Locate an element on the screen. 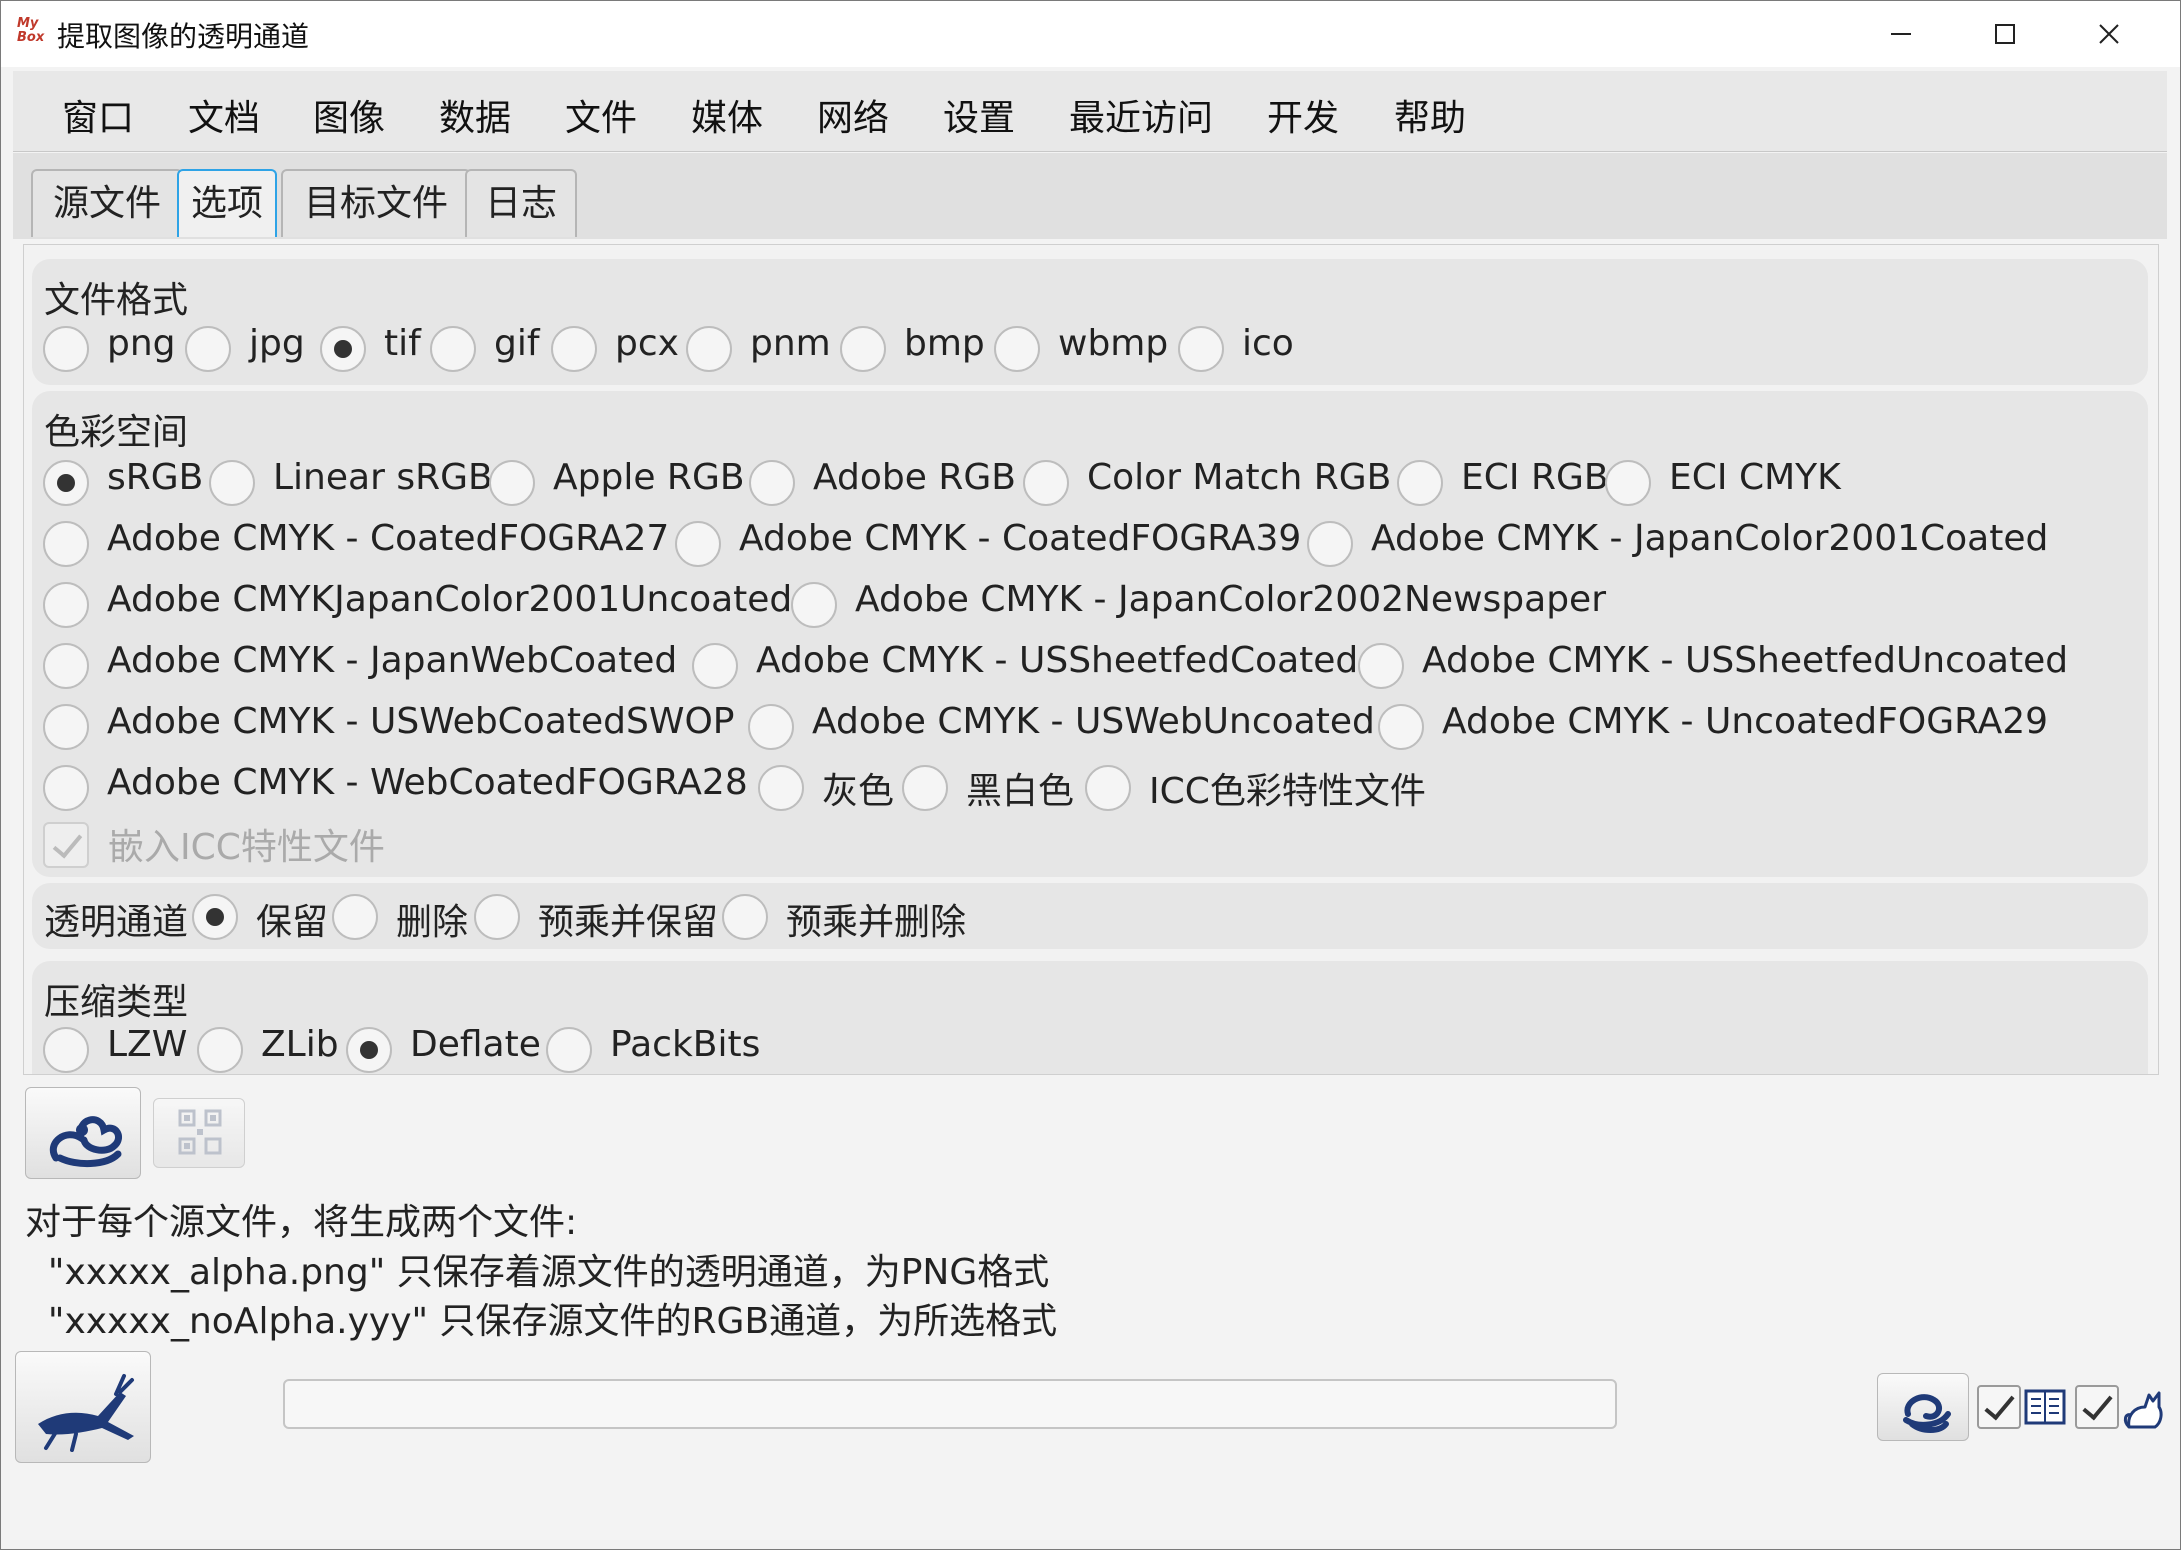  radio-format-gif is located at coordinates (453, 349).